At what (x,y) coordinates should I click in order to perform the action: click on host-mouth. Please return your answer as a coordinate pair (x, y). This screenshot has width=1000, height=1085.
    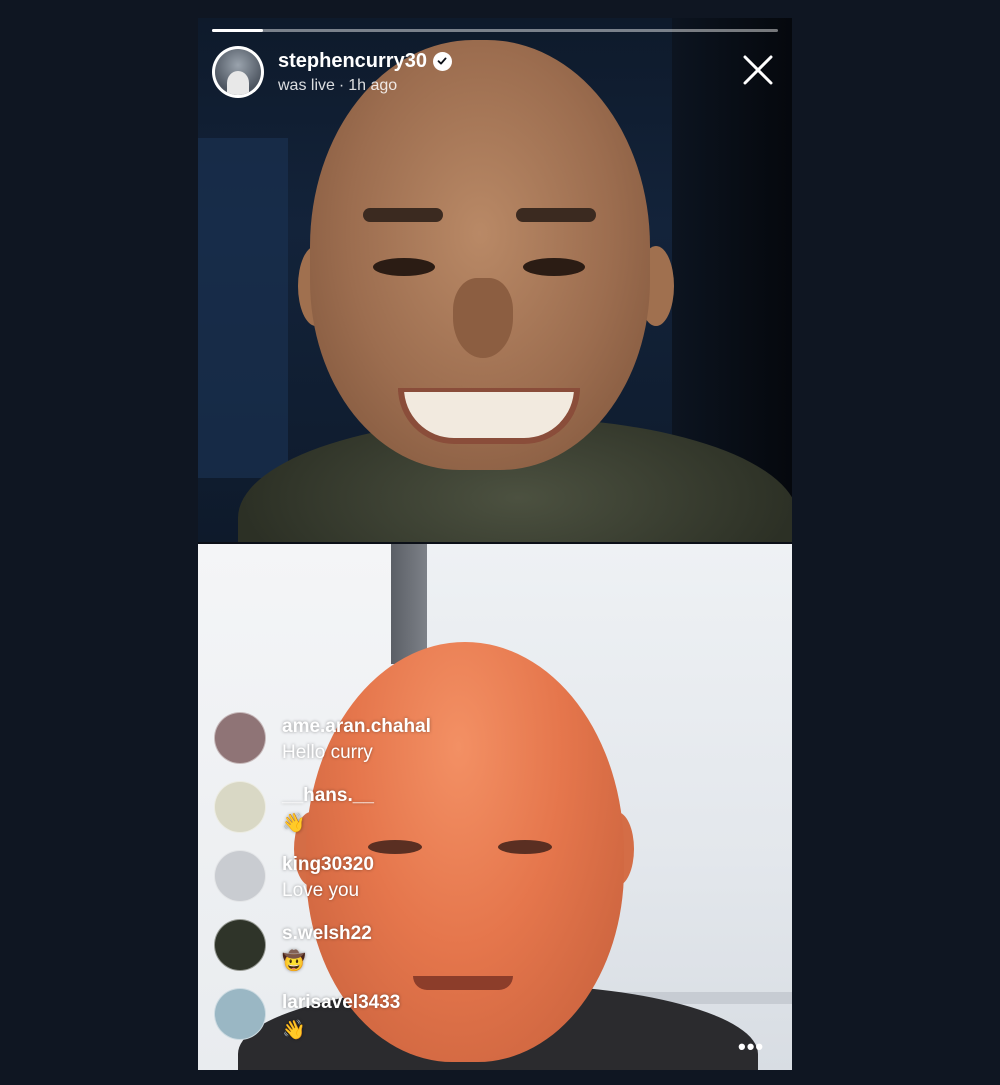
    Looking at the image, I should click on (489, 416).